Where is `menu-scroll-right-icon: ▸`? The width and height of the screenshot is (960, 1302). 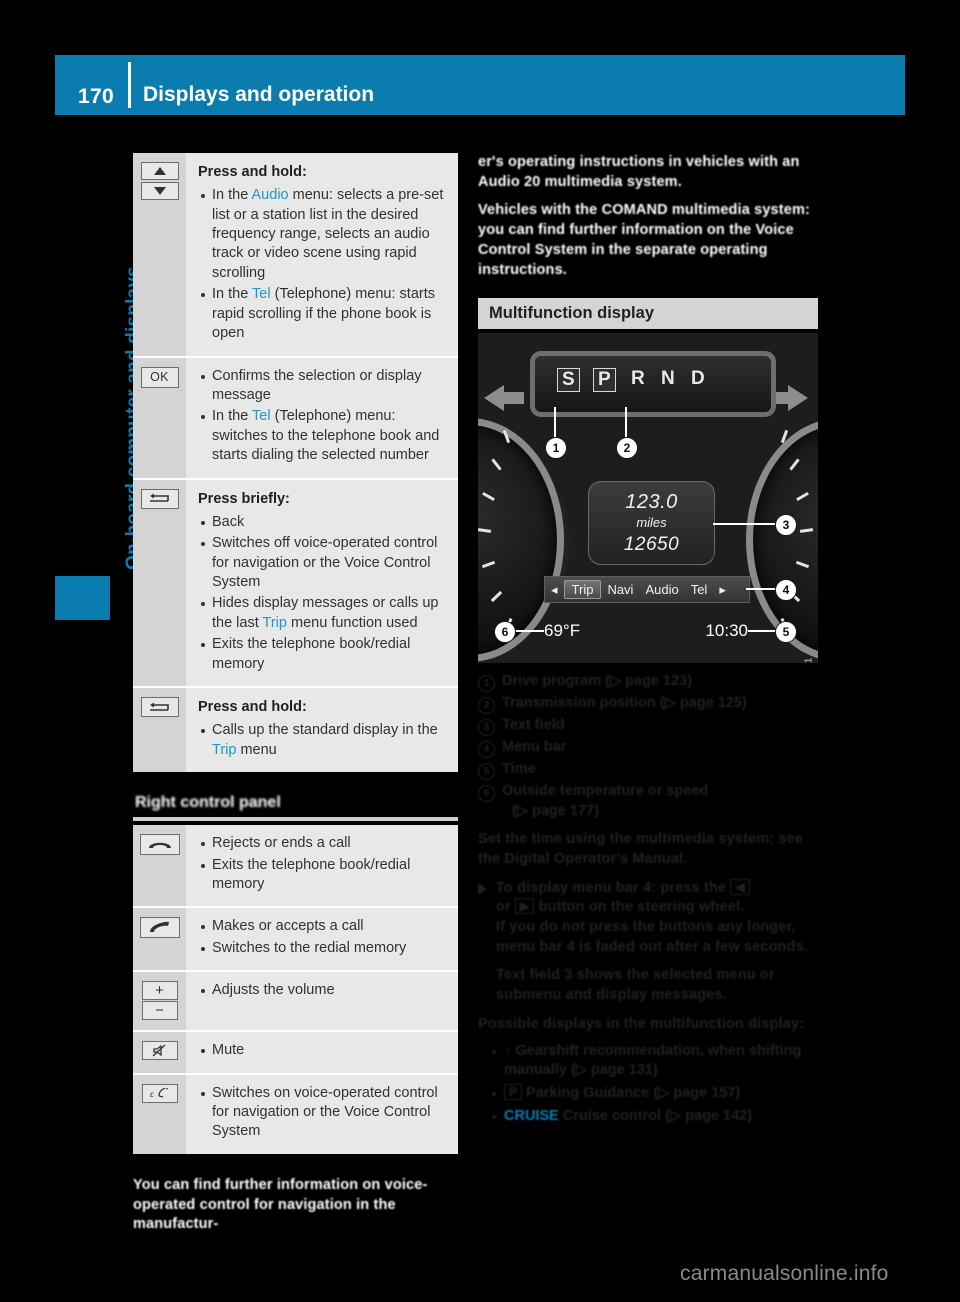 menu-scroll-right-icon: ▸ is located at coordinates (722, 590).